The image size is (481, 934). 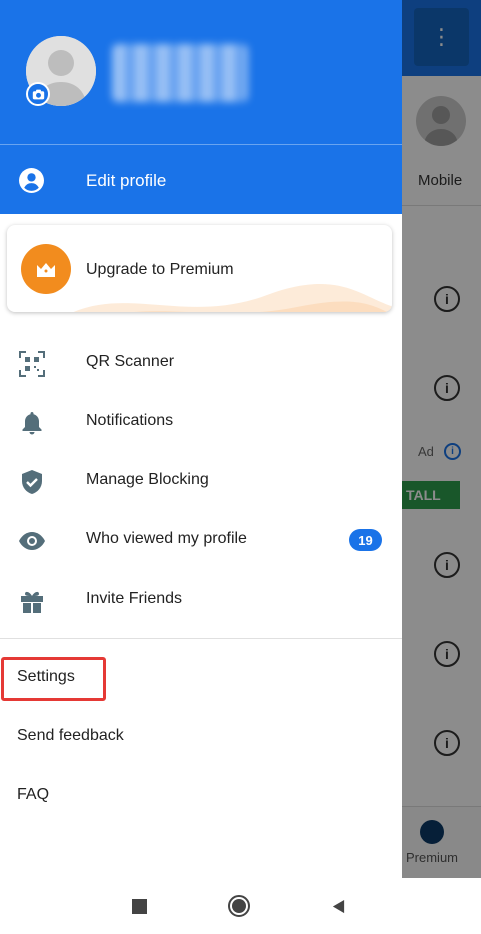 I want to click on camera-icon, so click(x=38, y=94).